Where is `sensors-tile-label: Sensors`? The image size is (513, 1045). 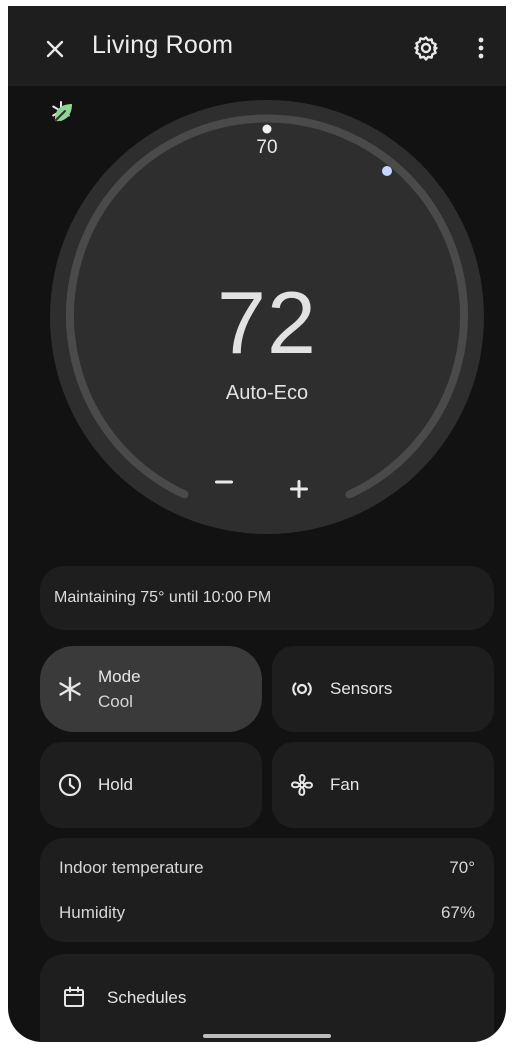 sensors-tile-label: Sensors is located at coordinates (361, 688).